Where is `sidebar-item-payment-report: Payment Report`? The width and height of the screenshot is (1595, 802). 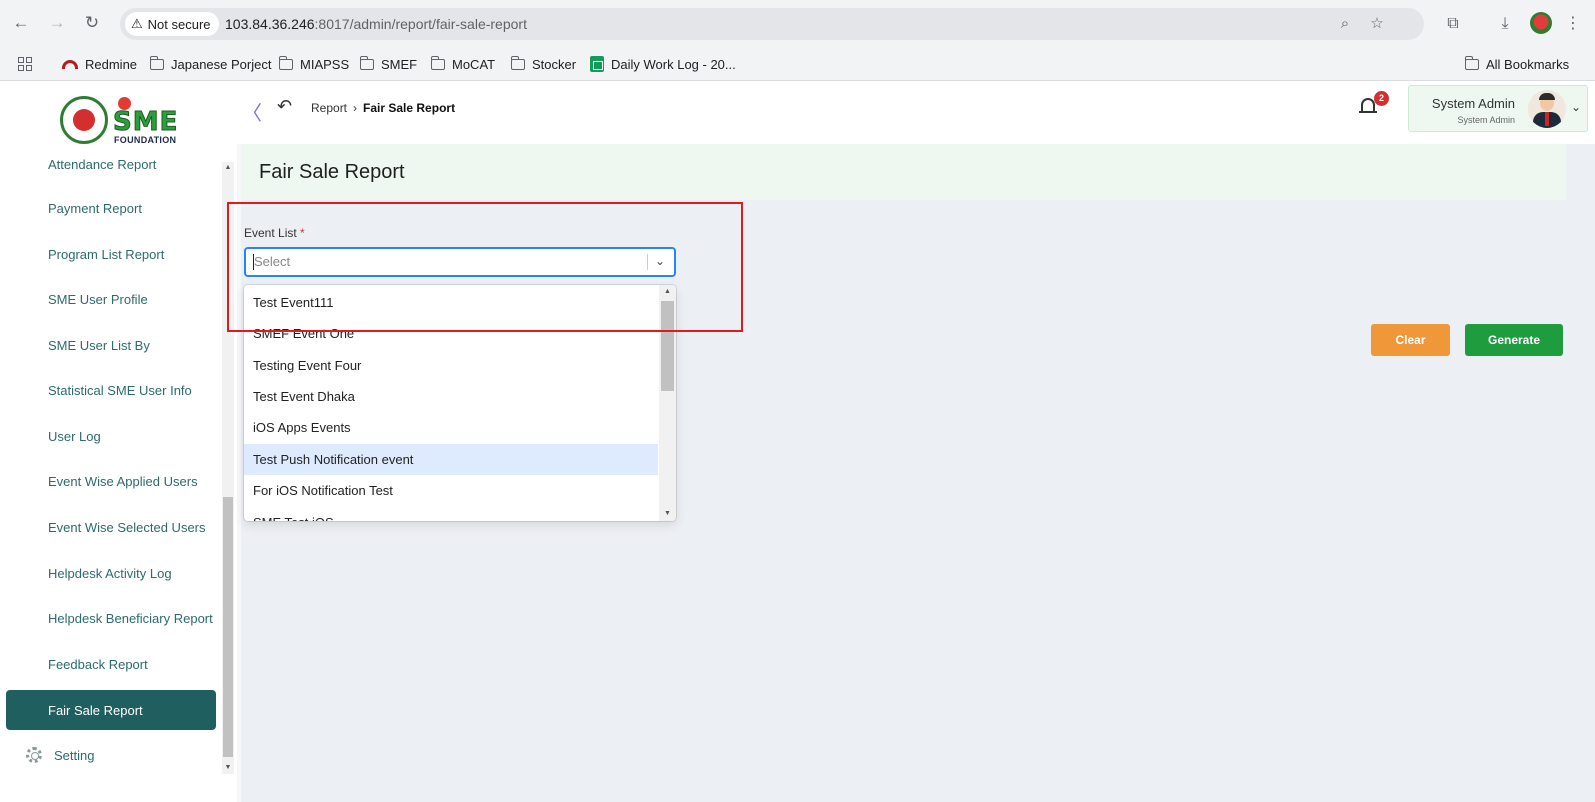
sidebar-item-payment-report: Payment Report is located at coordinates (111, 208).